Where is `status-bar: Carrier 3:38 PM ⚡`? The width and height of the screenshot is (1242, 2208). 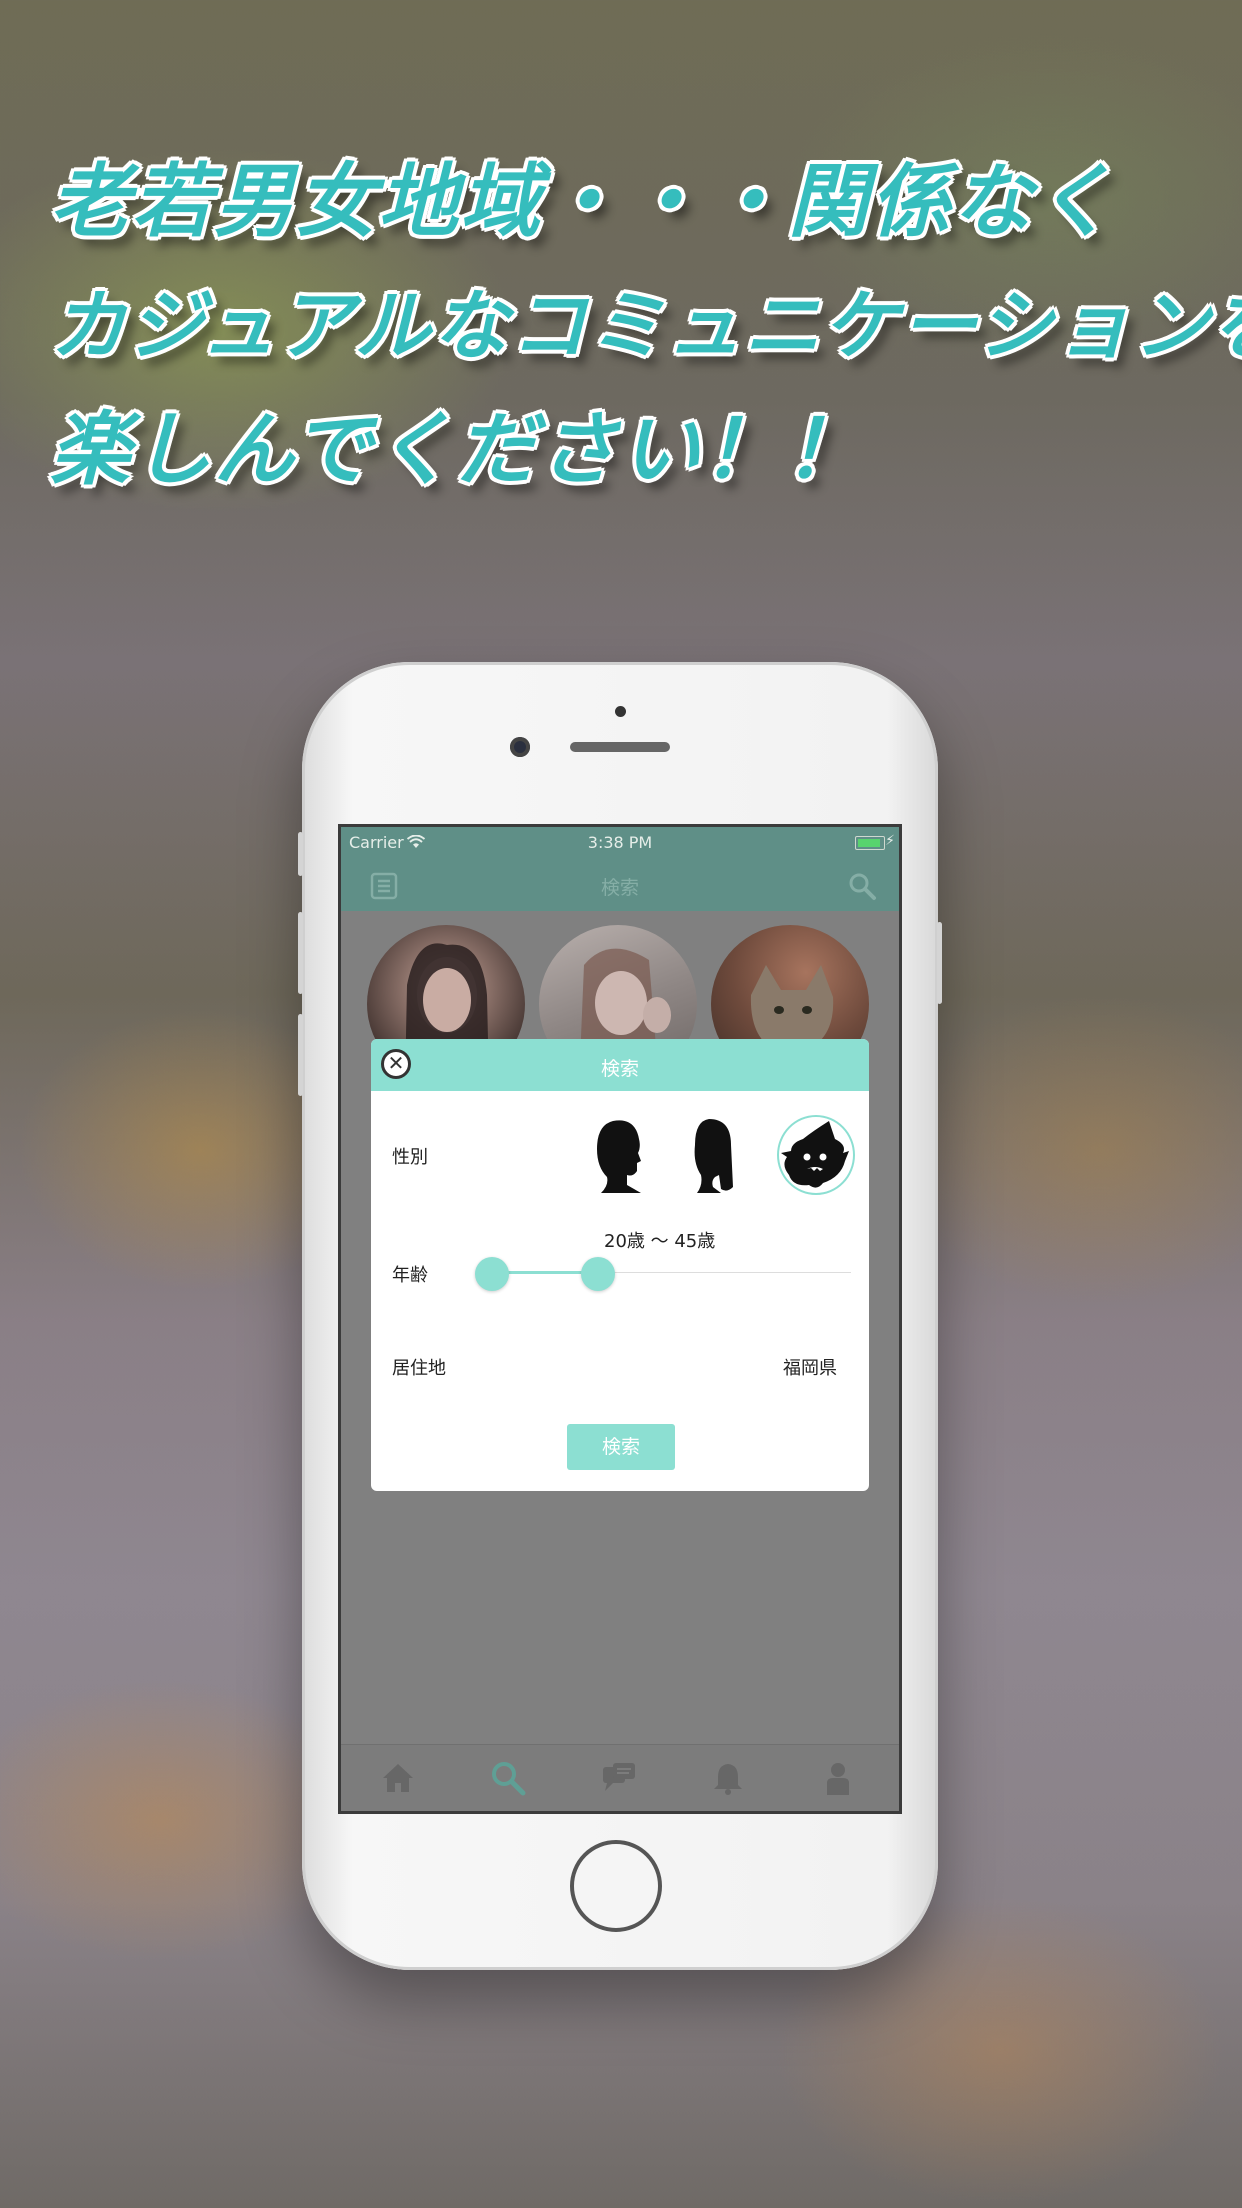
status-bar: Carrier 3:38 PM ⚡ is located at coordinates (620, 842).